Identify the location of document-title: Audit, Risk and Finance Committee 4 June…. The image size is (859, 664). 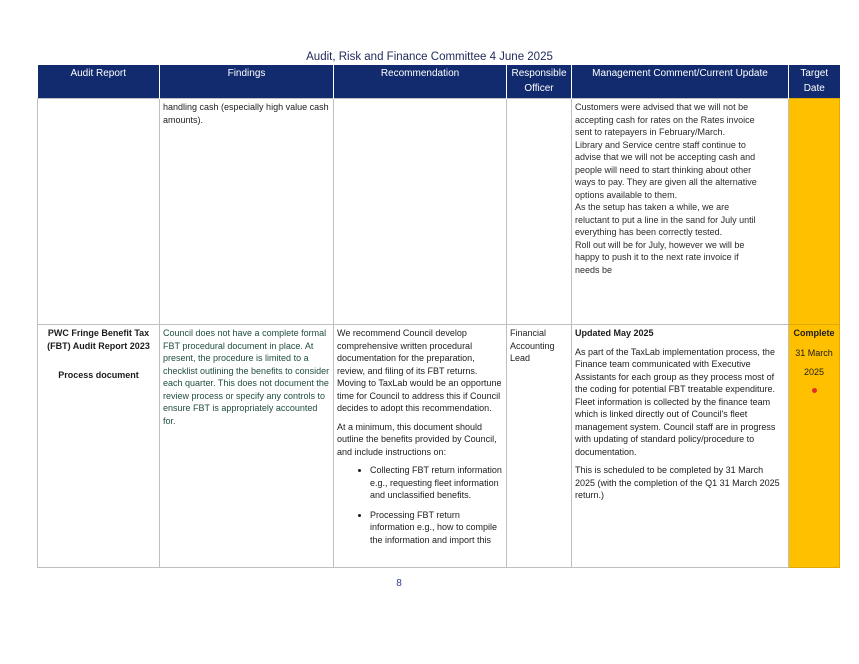
(429, 57).